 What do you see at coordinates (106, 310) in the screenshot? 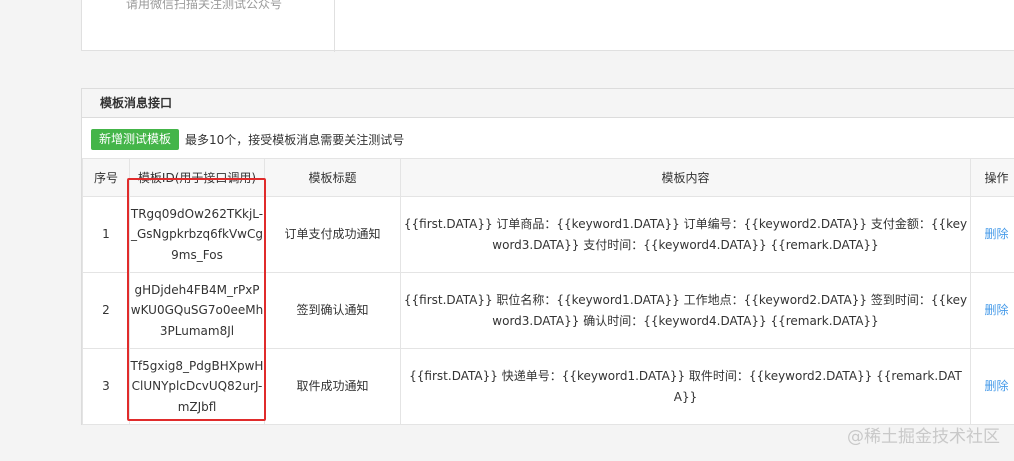
I see `row-index: 2` at bounding box center [106, 310].